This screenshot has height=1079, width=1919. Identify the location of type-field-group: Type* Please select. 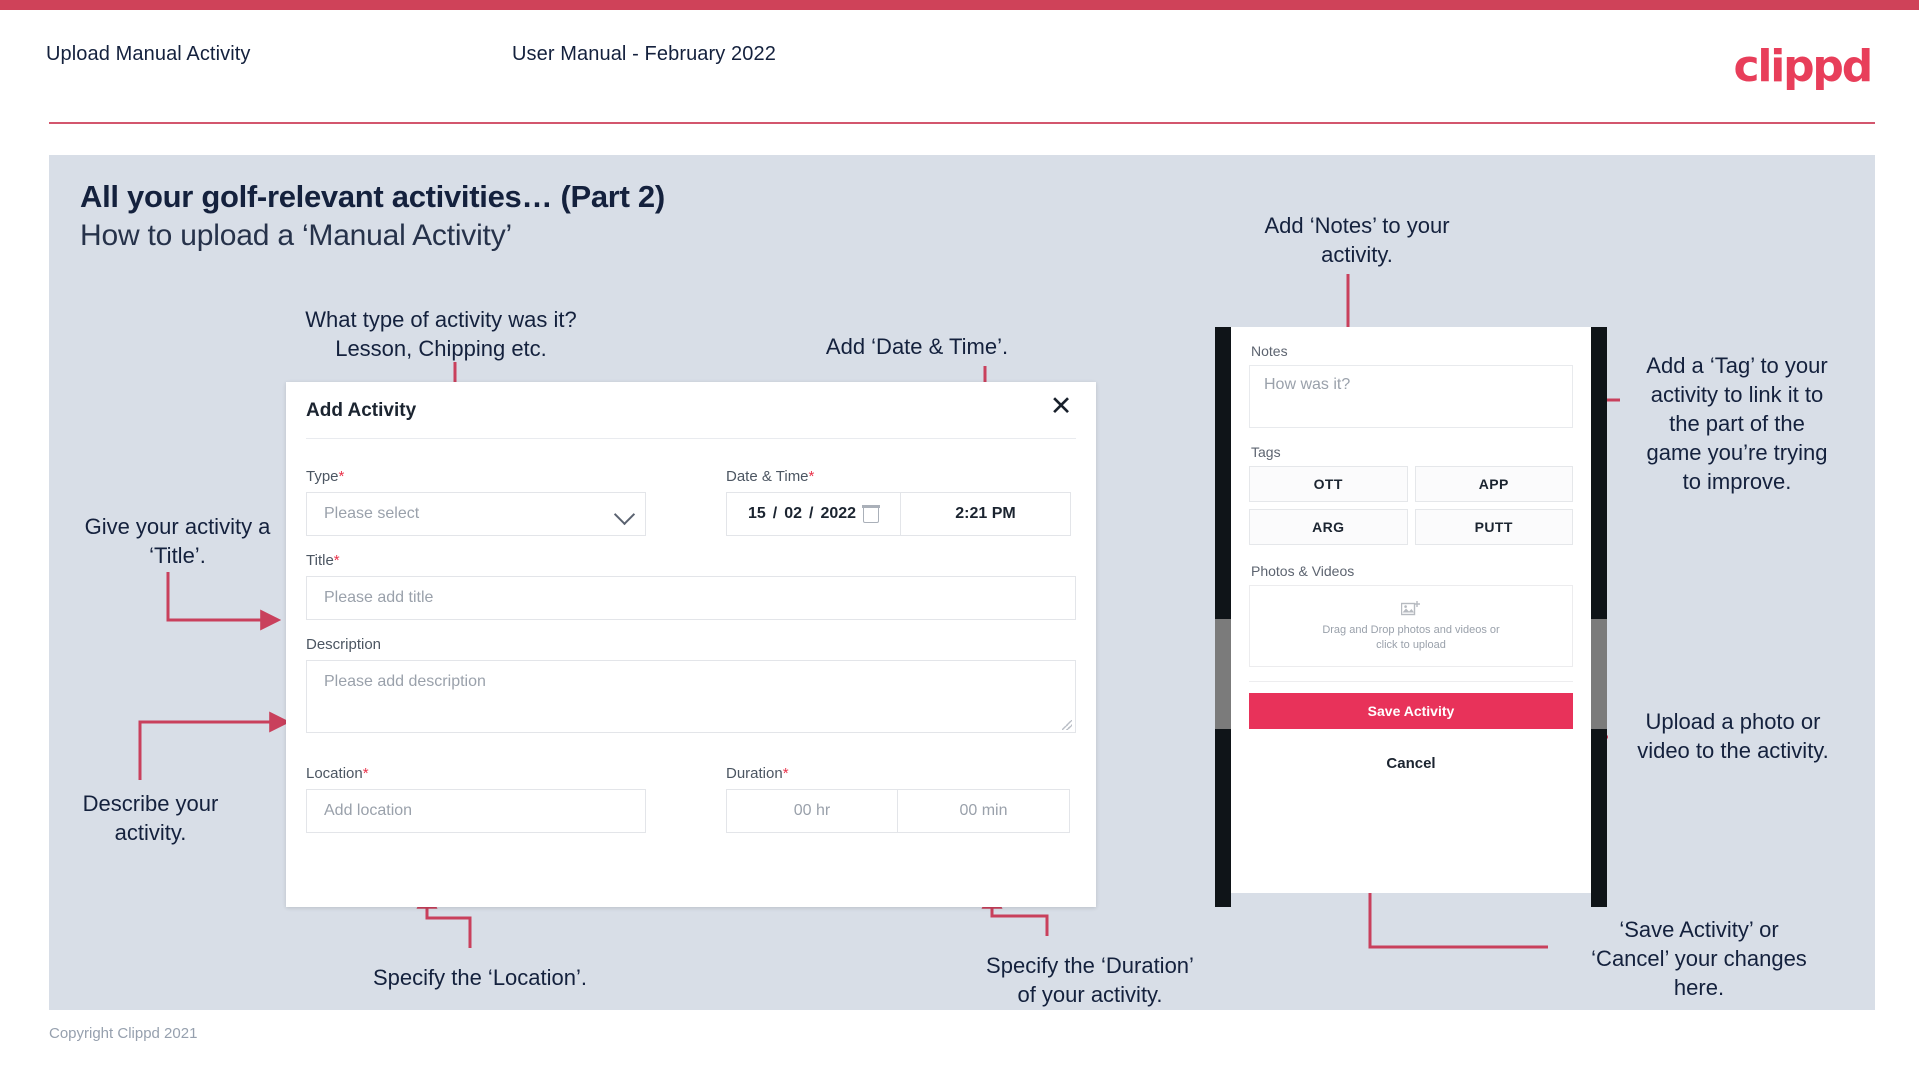
(476, 502).